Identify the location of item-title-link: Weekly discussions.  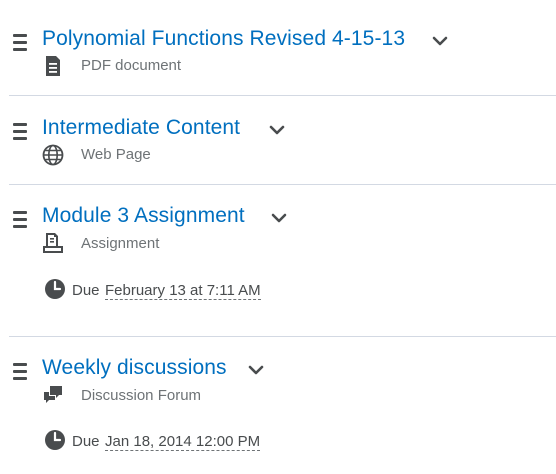
(134, 368).